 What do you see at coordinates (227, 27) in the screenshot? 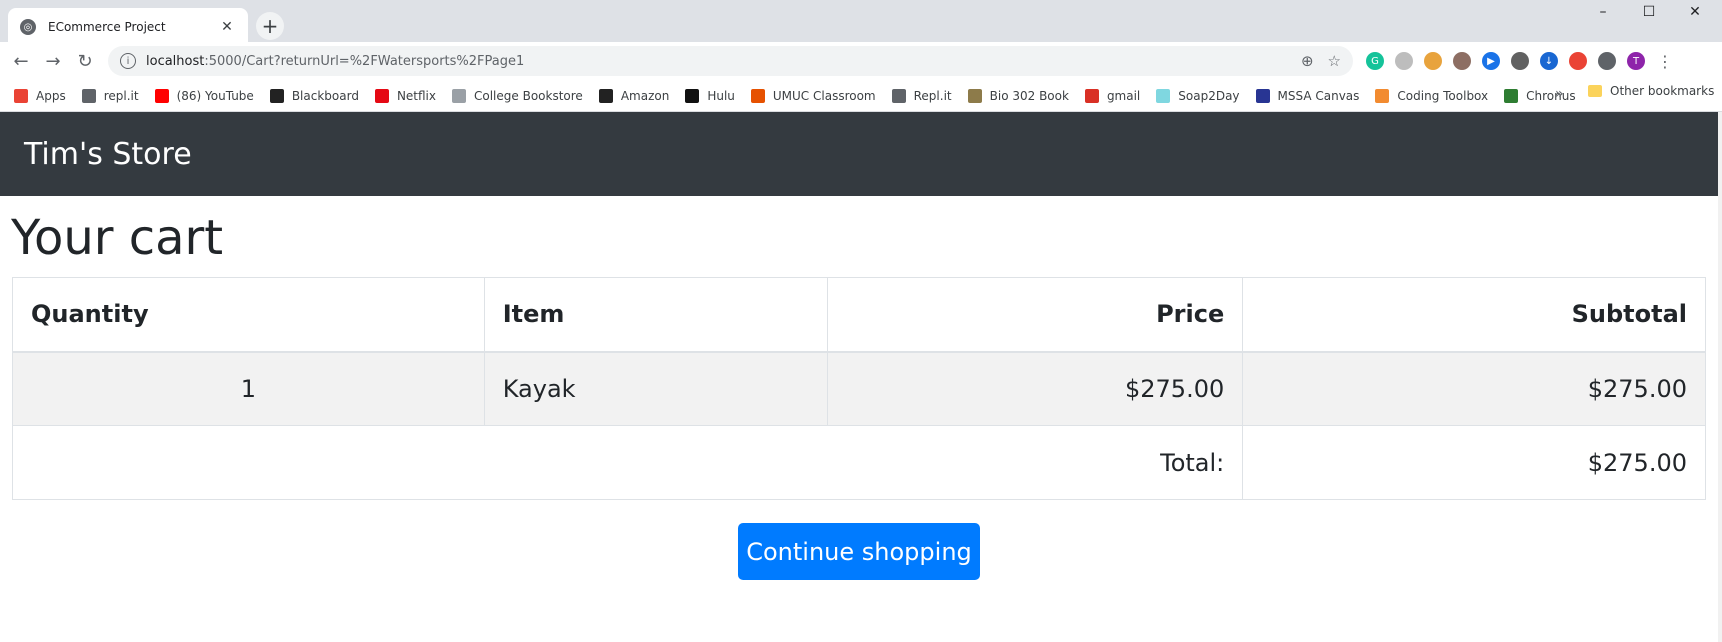
I see `tab-close-icon: ✕` at bounding box center [227, 27].